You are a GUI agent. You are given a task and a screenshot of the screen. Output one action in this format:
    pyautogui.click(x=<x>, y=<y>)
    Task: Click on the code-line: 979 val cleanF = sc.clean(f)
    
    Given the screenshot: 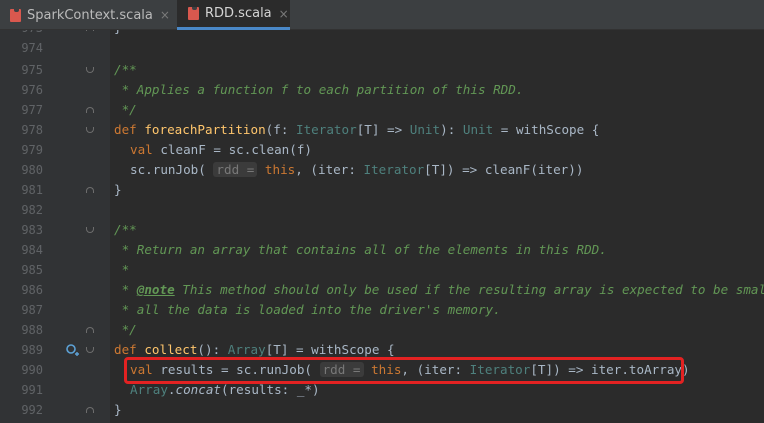 What is the action you would take?
    pyautogui.click(x=382, y=150)
    